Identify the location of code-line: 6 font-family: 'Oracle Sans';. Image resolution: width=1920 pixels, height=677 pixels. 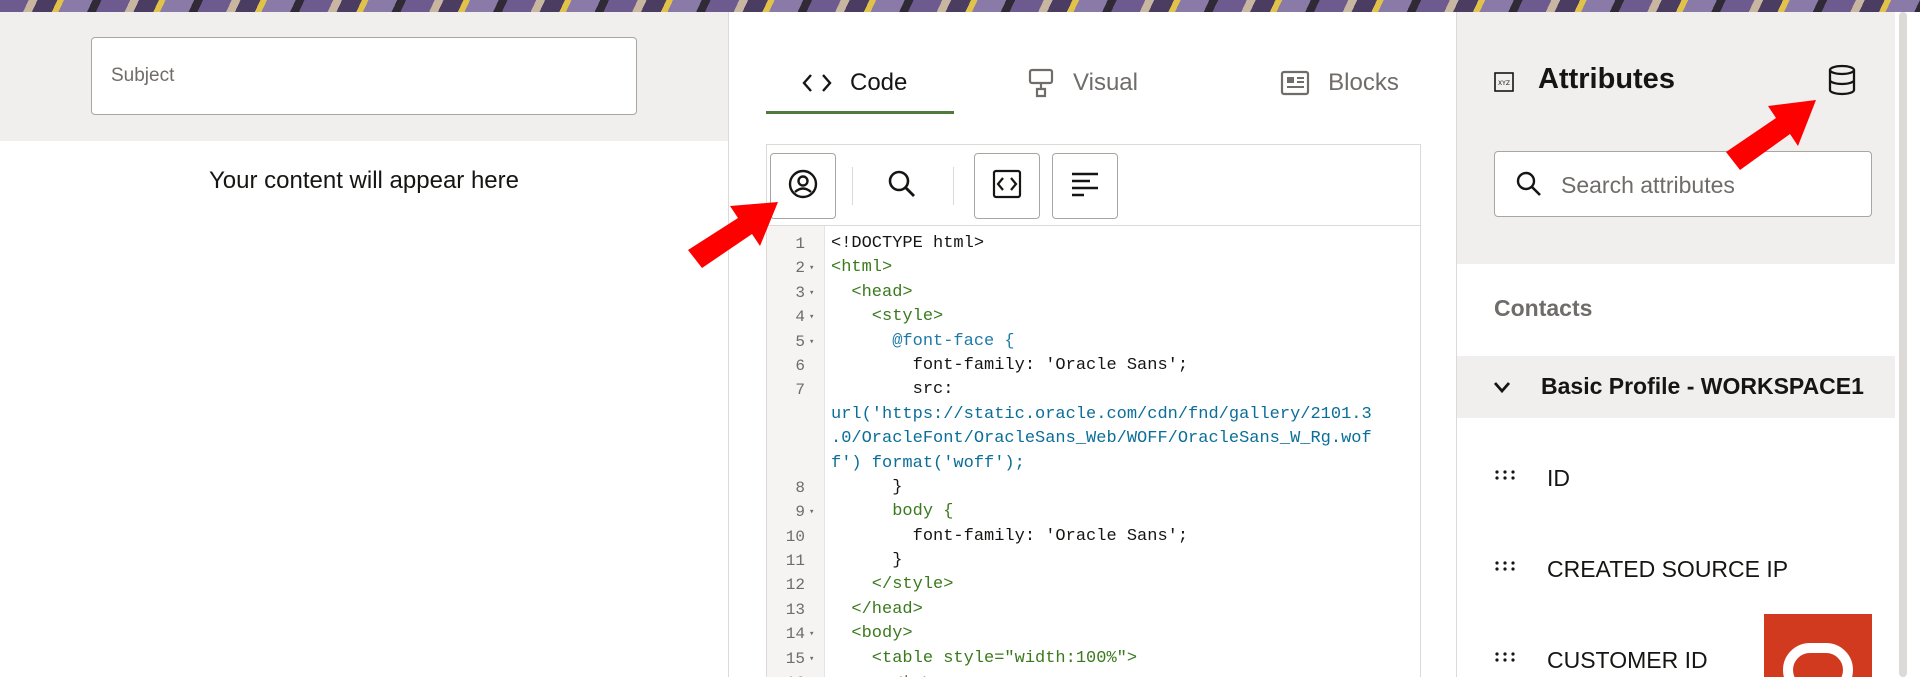
(1093, 366).